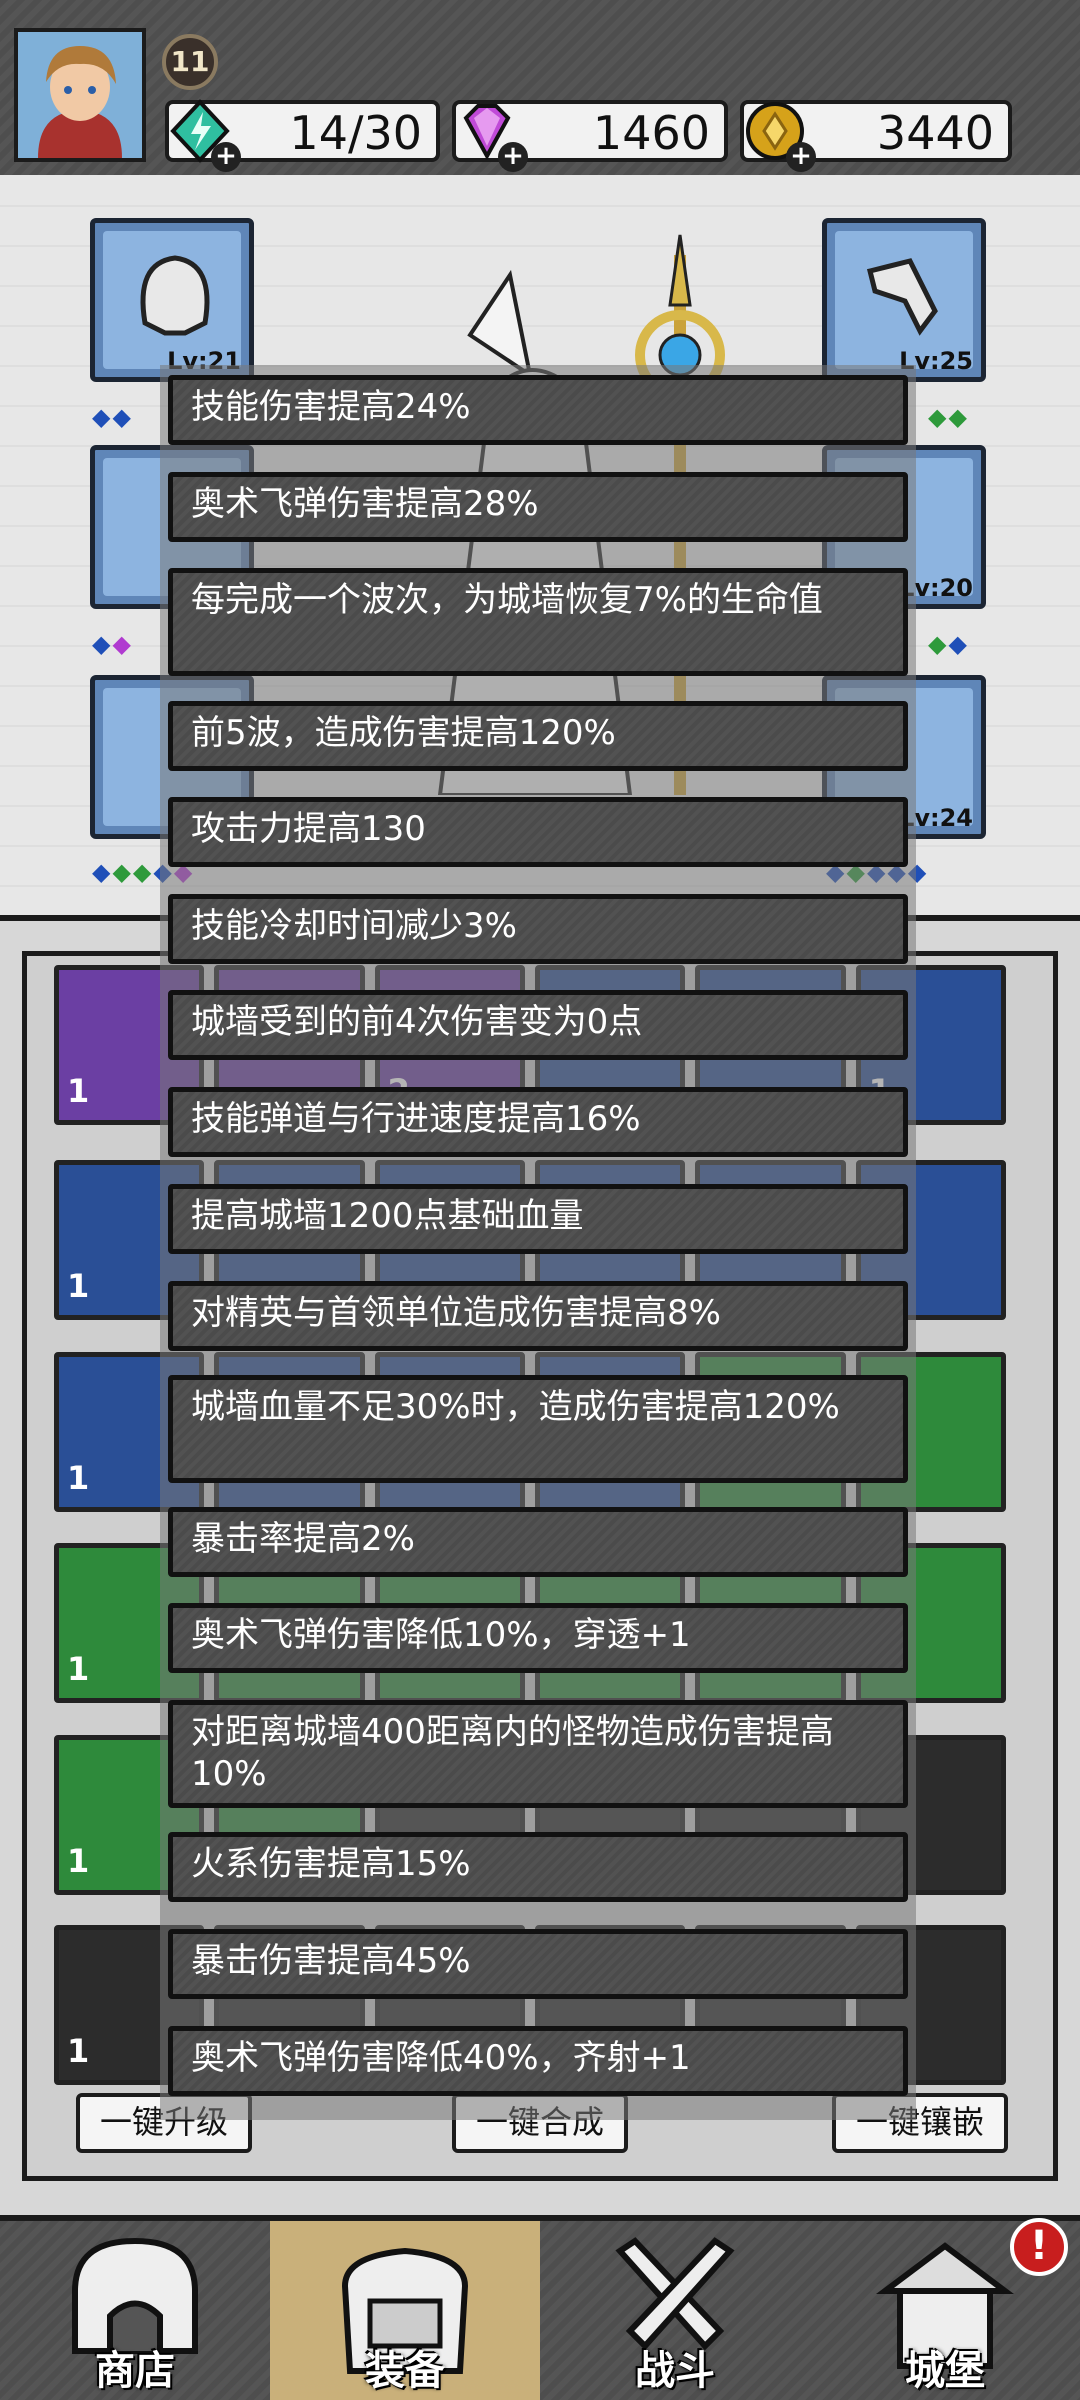  Describe the element at coordinates (902, 297) in the screenshot. I see `gauntlet-icon` at that location.